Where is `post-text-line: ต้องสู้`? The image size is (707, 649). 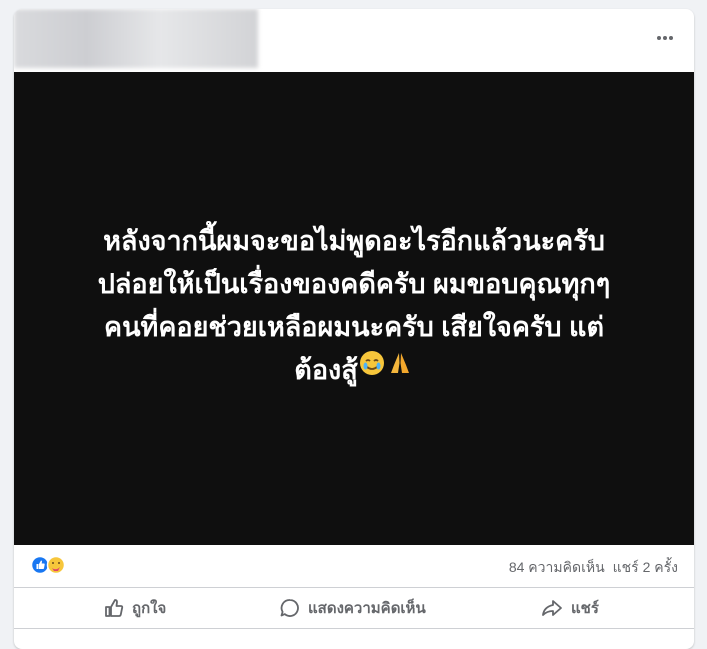
post-text-line: ต้องสู้ is located at coordinates (326, 369).